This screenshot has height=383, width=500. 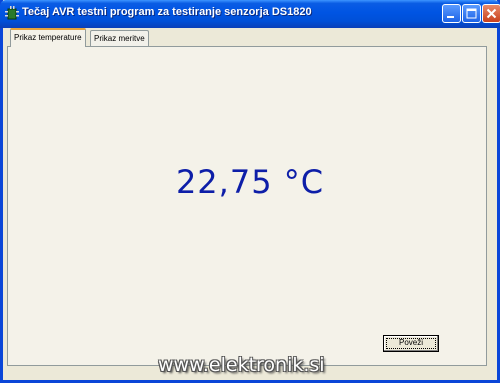 I want to click on tab-label: Prikaz temperature, so click(x=48, y=37).